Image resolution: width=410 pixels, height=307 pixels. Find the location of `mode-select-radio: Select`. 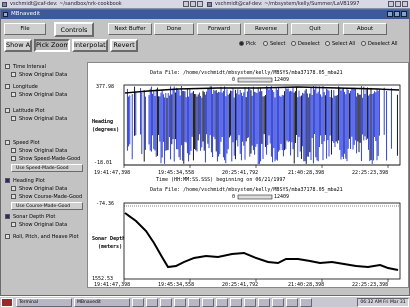

mode-select-radio: Select is located at coordinates (274, 44).